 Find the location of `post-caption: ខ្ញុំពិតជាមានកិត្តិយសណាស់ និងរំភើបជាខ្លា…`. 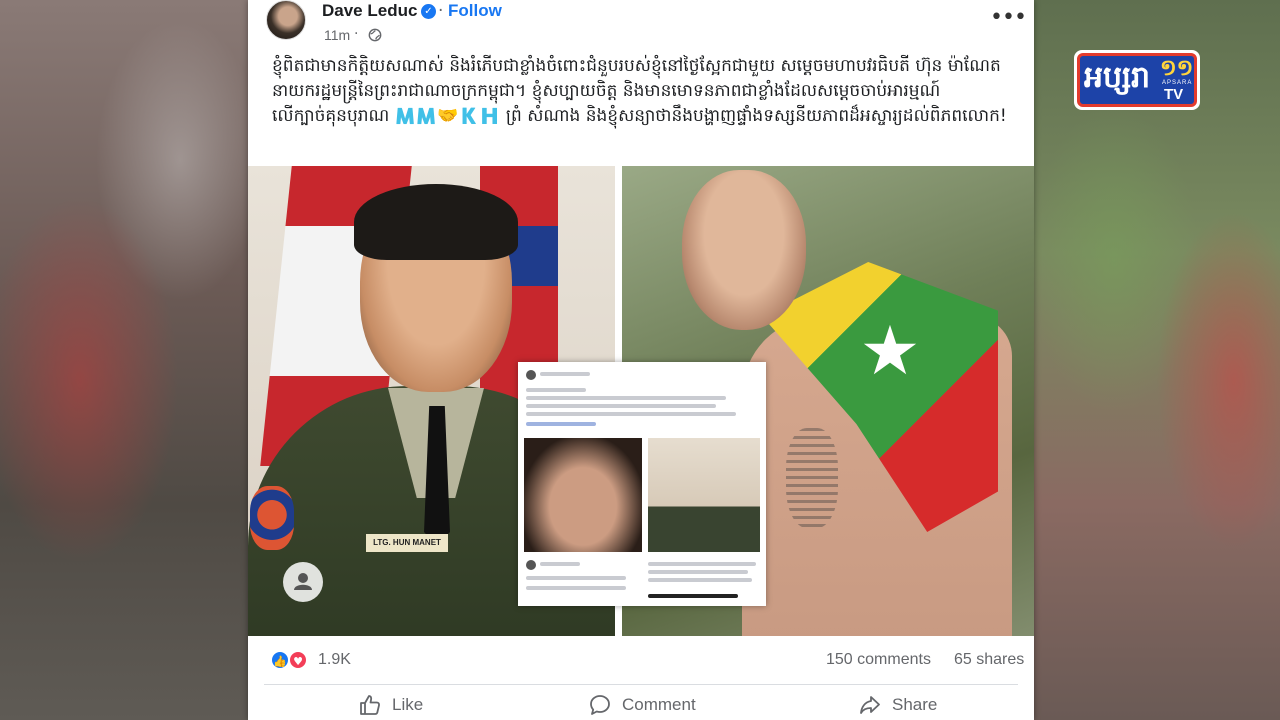

post-caption: ខ្ញុំពិតជាមានកិត្តិយសណាស់ និងរំភើបជាខ្លា… is located at coordinates (639, 91).